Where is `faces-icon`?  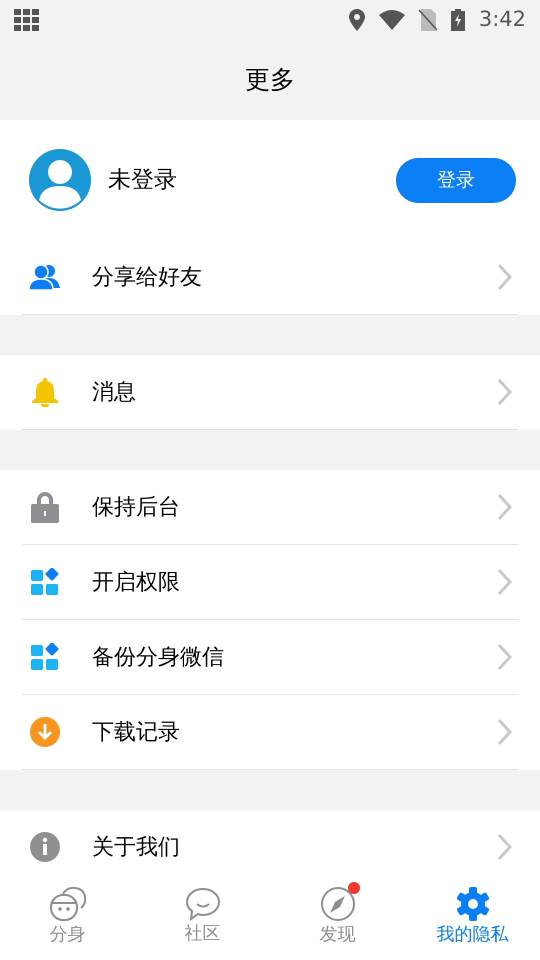 faces-icon is located at coordinates (67, 904).